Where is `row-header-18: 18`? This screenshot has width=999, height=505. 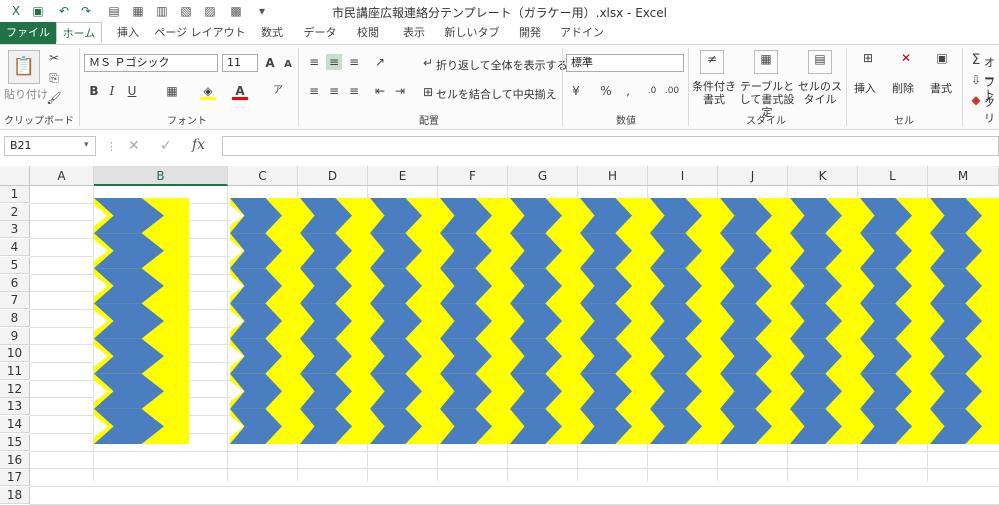
row-header-18: 18 is located at coordinates (15, 495).